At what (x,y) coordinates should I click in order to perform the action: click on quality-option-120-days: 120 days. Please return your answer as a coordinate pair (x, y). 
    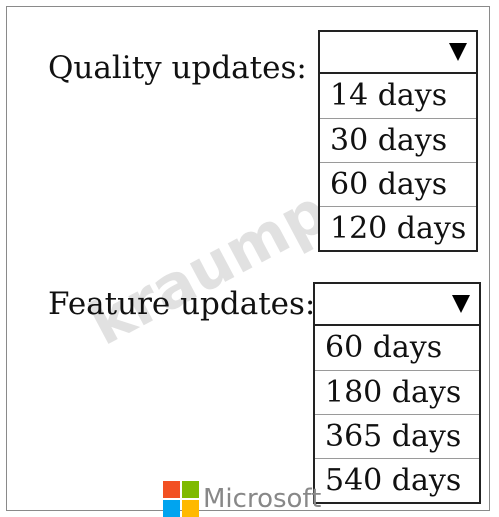
    Looking at the image, I should click on (398, 228).